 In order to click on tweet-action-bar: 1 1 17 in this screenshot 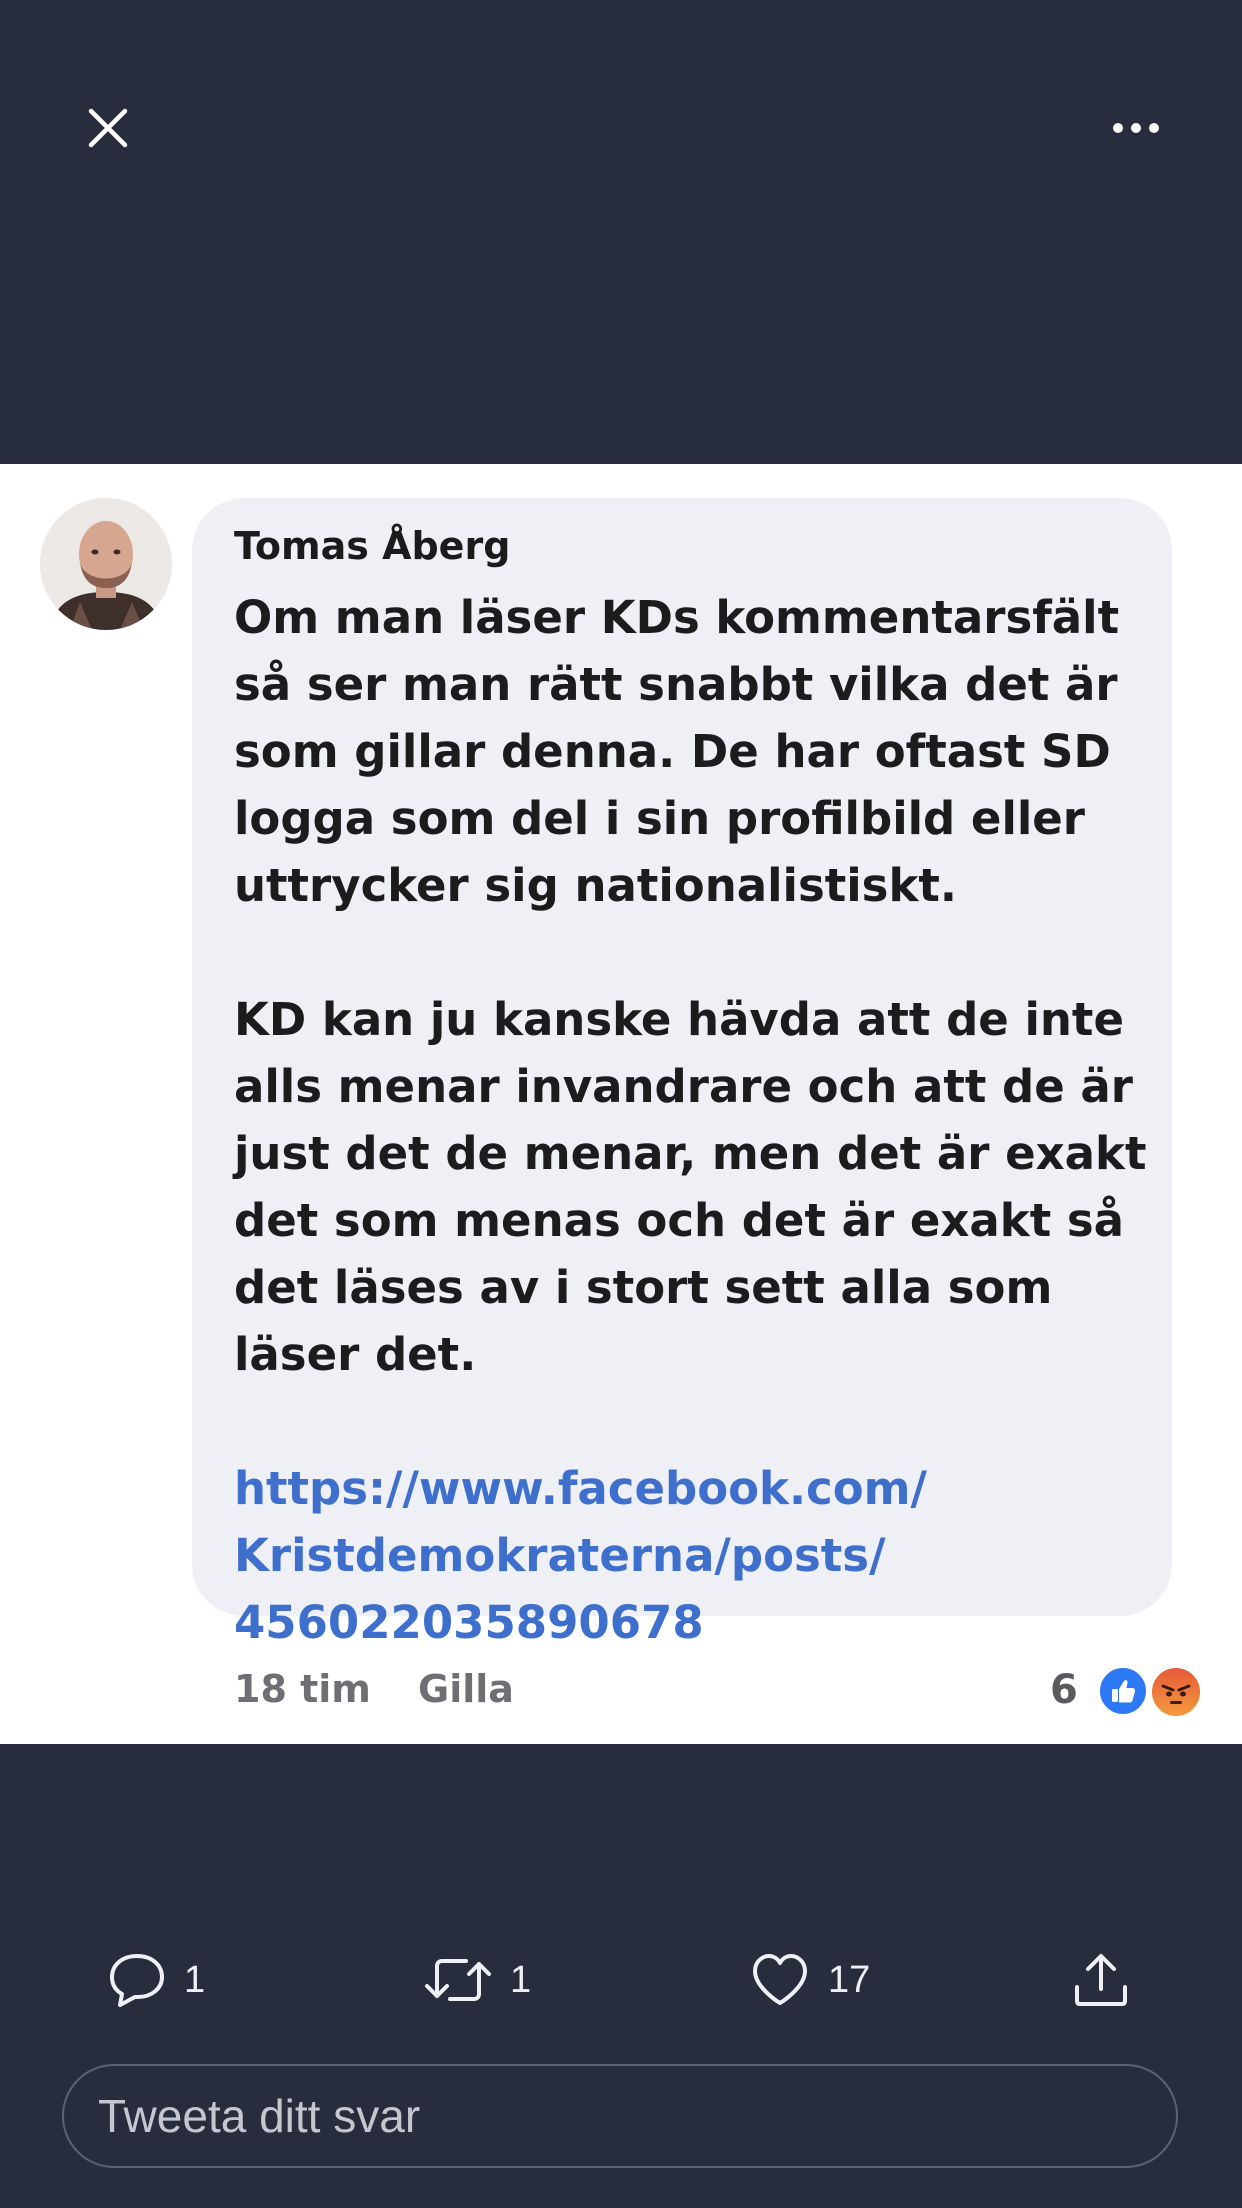, I will do `click(621, 1980)`.